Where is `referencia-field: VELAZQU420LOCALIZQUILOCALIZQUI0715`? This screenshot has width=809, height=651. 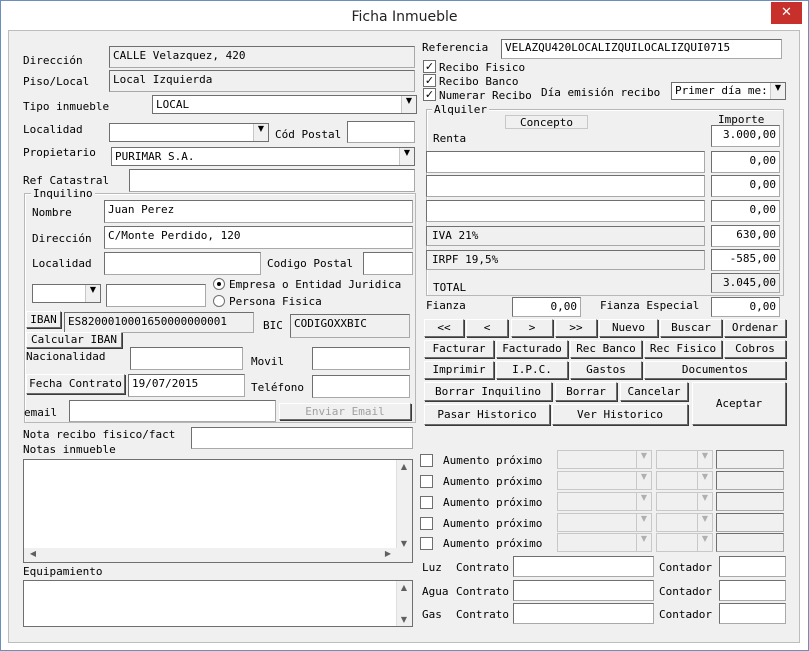
referencia-field: VELAZQU420LOCALIZQUILOCALIZQUI0715 is located at coordinates (641, 49).